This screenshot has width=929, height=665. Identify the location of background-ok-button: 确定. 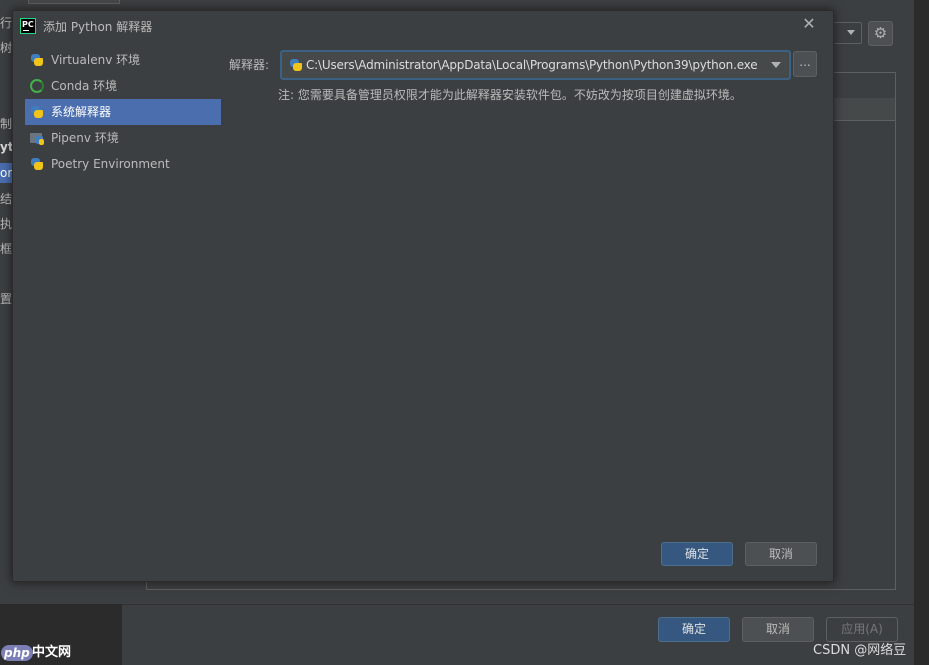
(694, 629).